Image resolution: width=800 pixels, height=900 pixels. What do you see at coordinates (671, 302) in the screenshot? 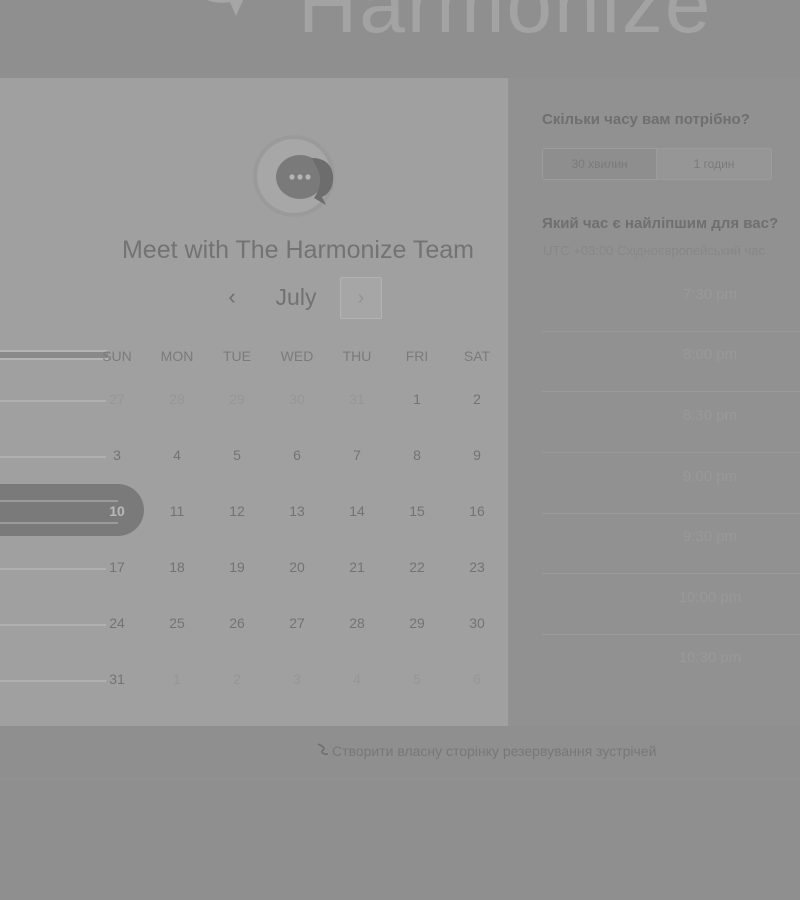
I see `time-slot: 7:30 pm` at bounding box center [671, 302].